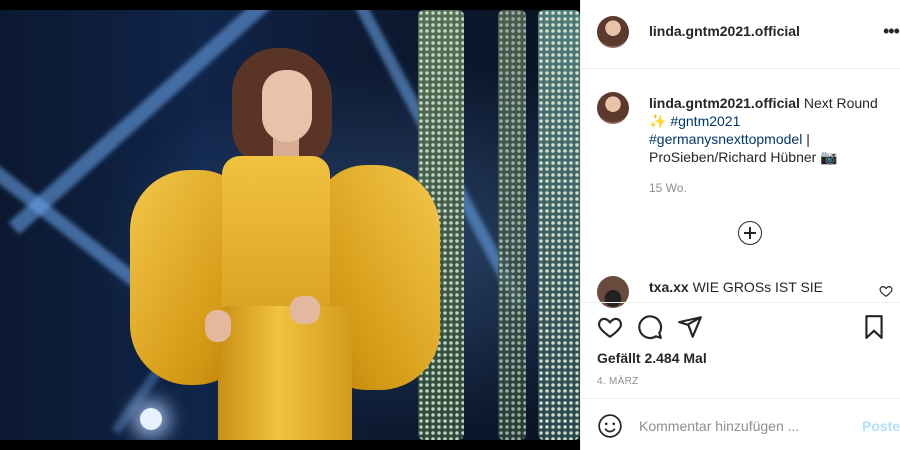 This screenshot has width=900, height=450. Describe the element at coordinates (610, 426) in the screenshot. I see `emoji-icon` at that location.